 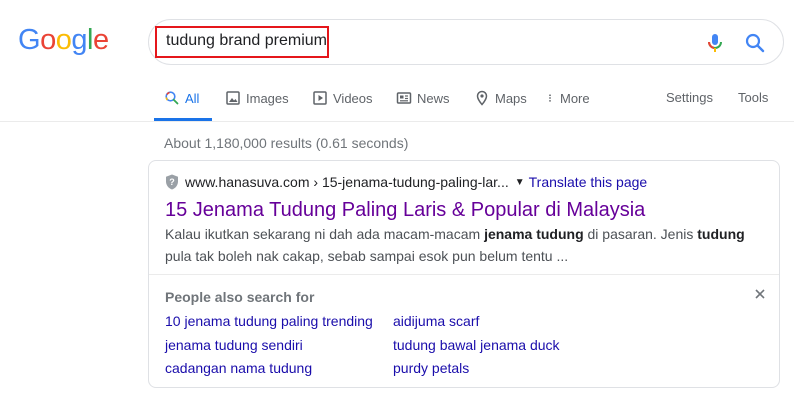 I want to click on related-search-link: 10 jenama tudung paling trending, so click(x=269, y=321).